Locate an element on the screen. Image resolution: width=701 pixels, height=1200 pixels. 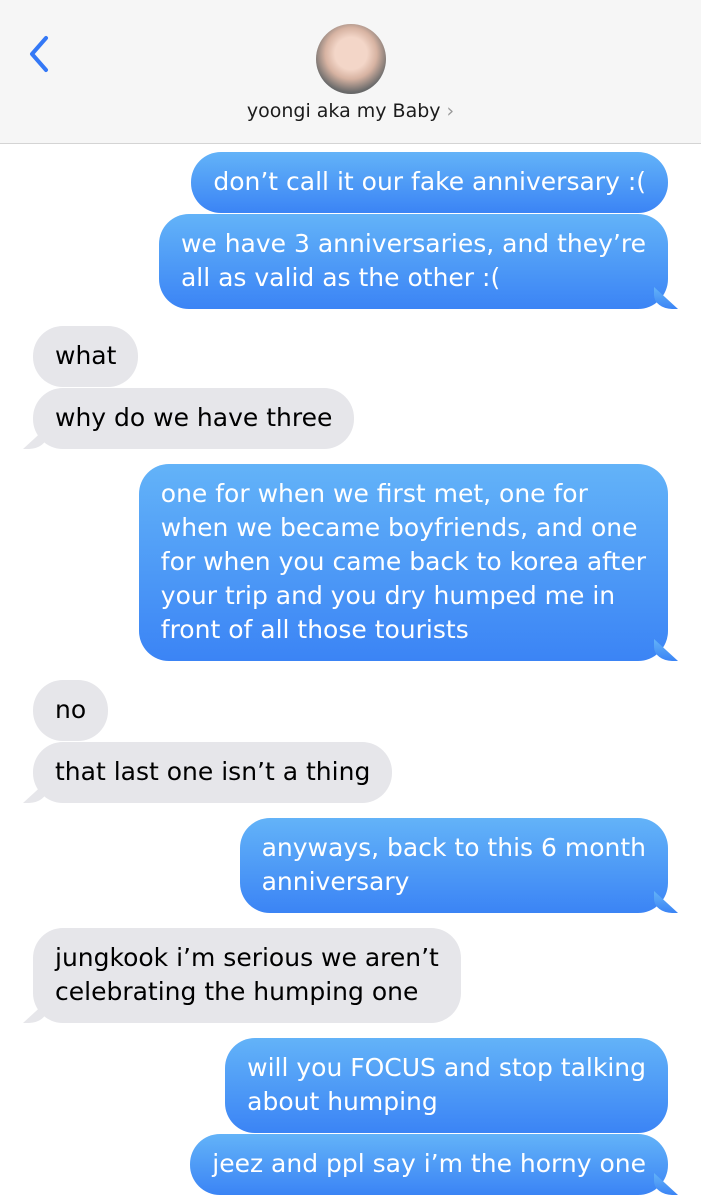
message-bubble-received: that last one isn’t a thing is located at coordinates (213, 772).